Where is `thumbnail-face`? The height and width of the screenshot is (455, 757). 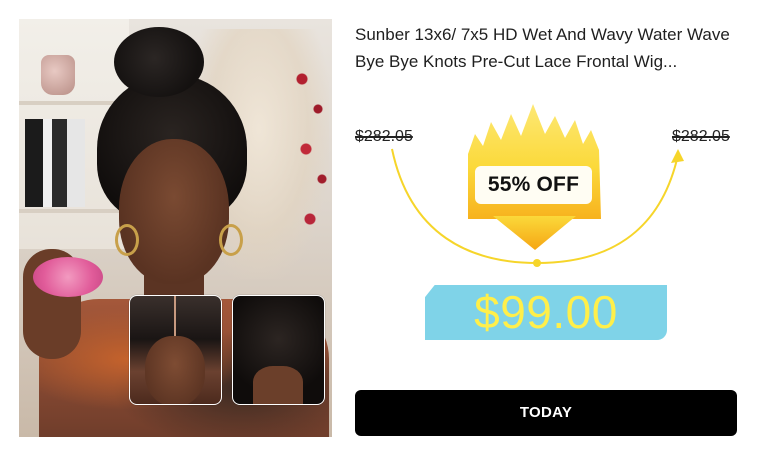 thumbnail-face is located at coordinates (175, 370).